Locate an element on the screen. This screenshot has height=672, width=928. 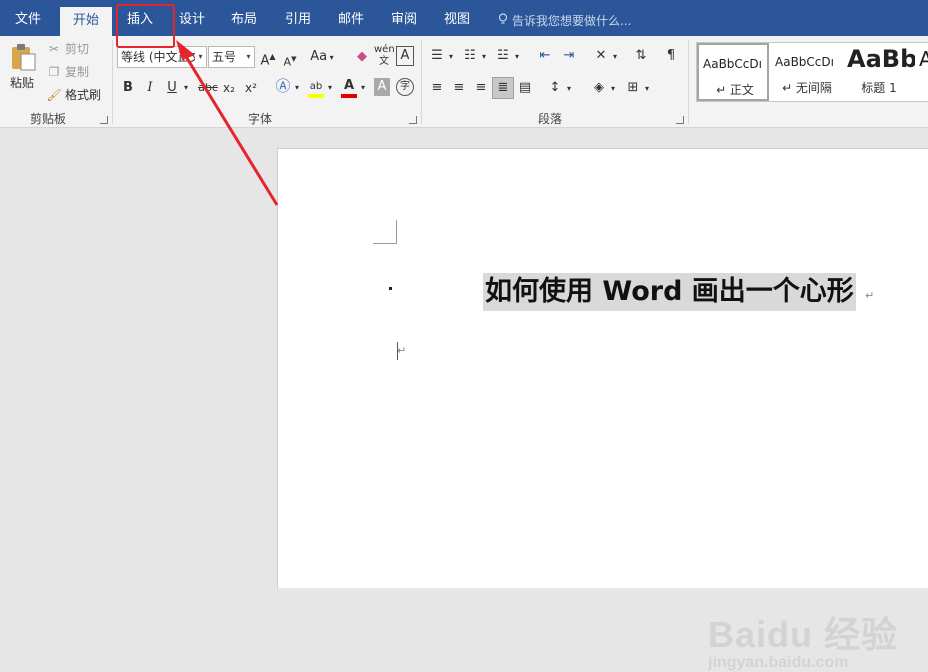
watermark-line1: Baidu 经验 is located at coordinates (803, 634).